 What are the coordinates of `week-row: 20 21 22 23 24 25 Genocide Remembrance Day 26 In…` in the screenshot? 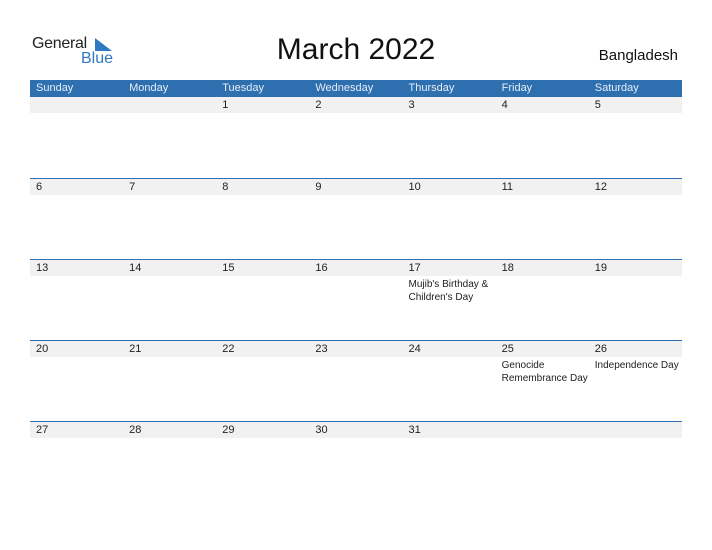 It's located at (356, 380).